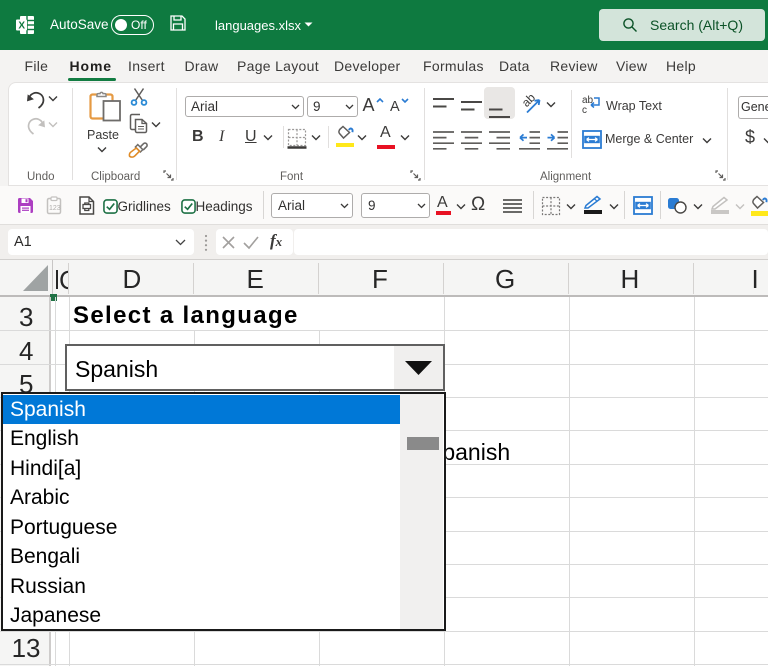 This screenshot has width=768, height=666. Describe the element at coordinates (55, 208) in the screenshot. I see `svg-text: 123` at that location.